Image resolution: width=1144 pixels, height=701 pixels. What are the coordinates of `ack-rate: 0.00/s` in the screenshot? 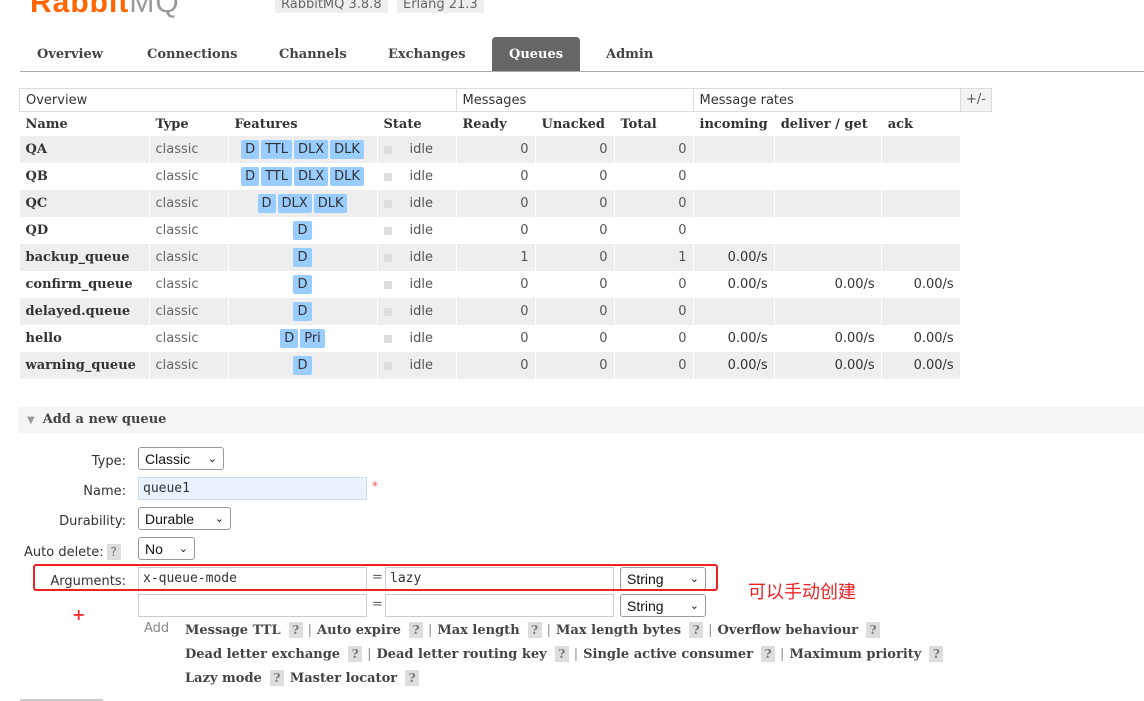 It's located at (921, 284).